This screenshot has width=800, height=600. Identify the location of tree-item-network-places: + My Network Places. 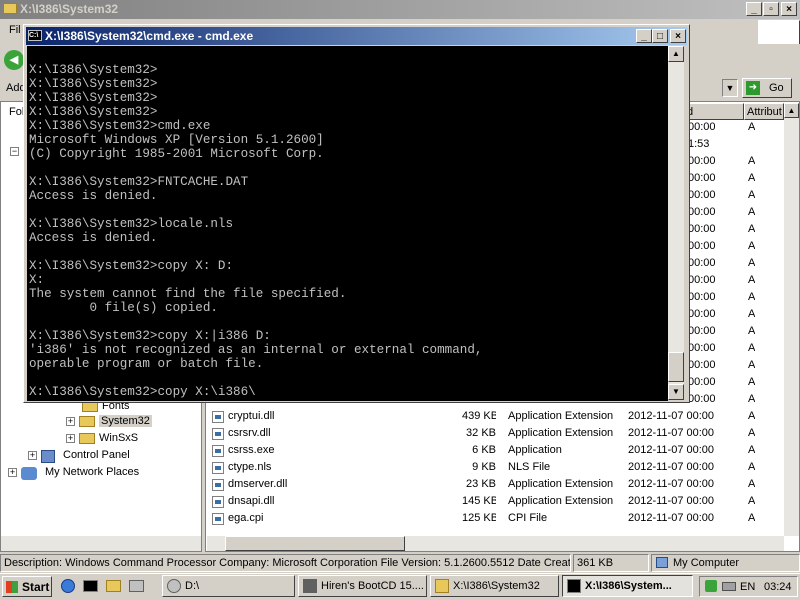
(73, 474).